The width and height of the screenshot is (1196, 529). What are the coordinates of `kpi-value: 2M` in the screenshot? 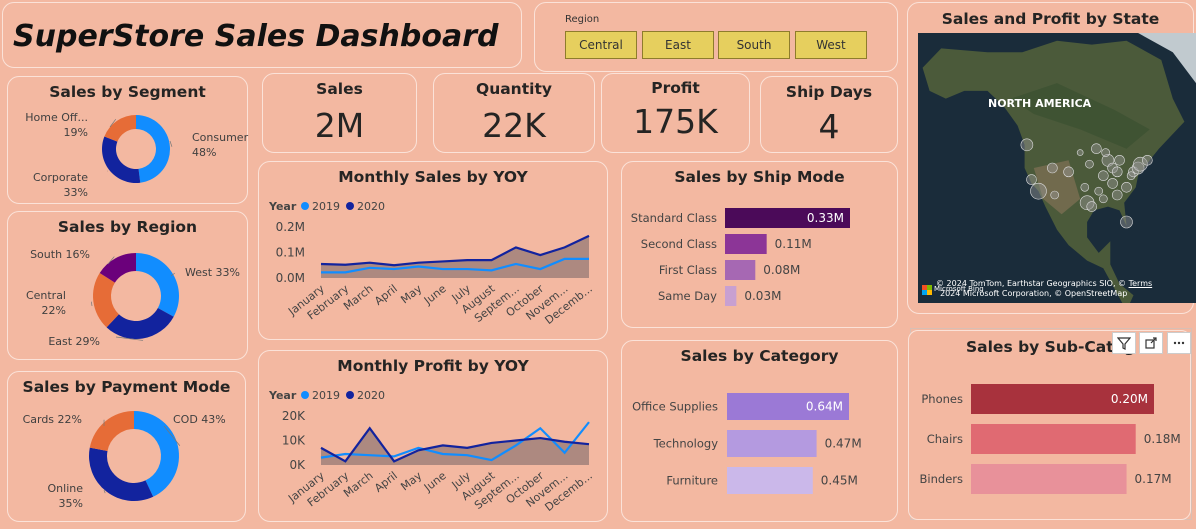 It's located at (339, 125).